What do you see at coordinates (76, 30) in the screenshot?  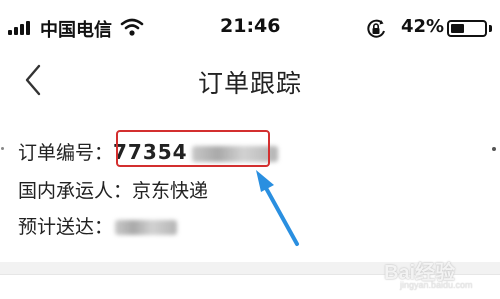 I see `carrier-name: 中国电信` at bounding box center [76, 30].